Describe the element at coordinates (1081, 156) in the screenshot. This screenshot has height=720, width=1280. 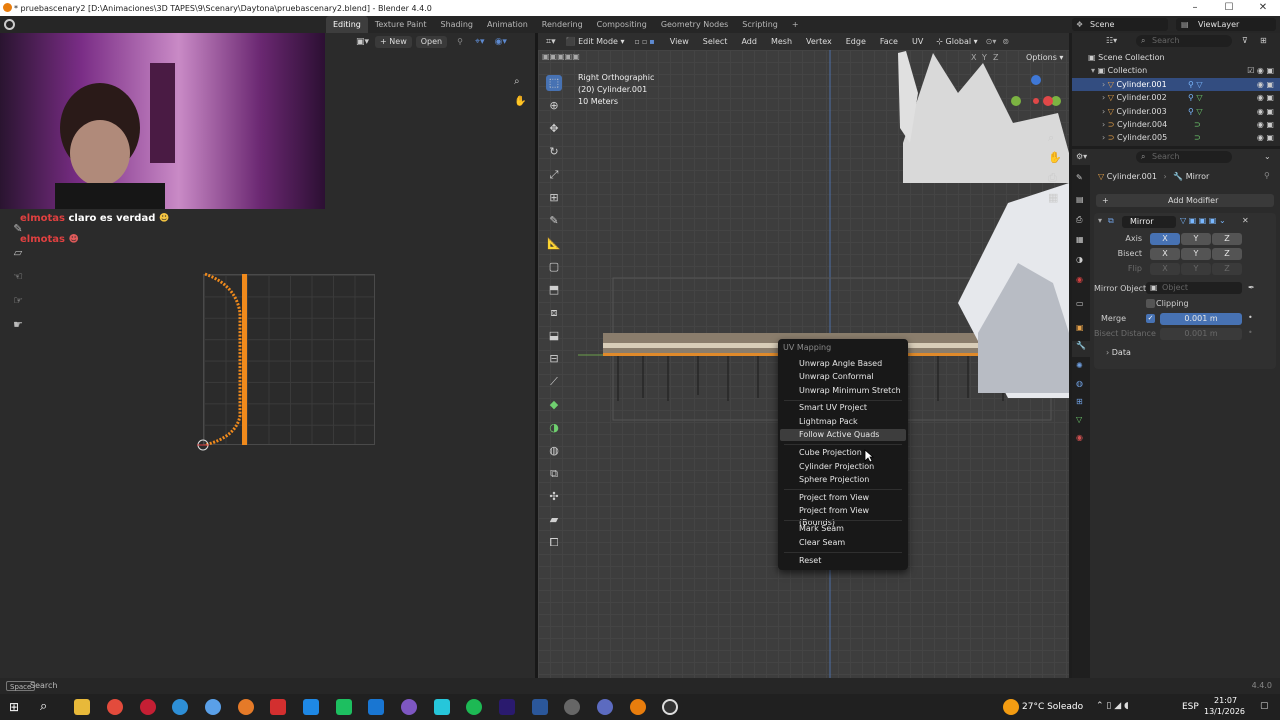
I see `properties-editor-icon: ⚙▾` at that location.